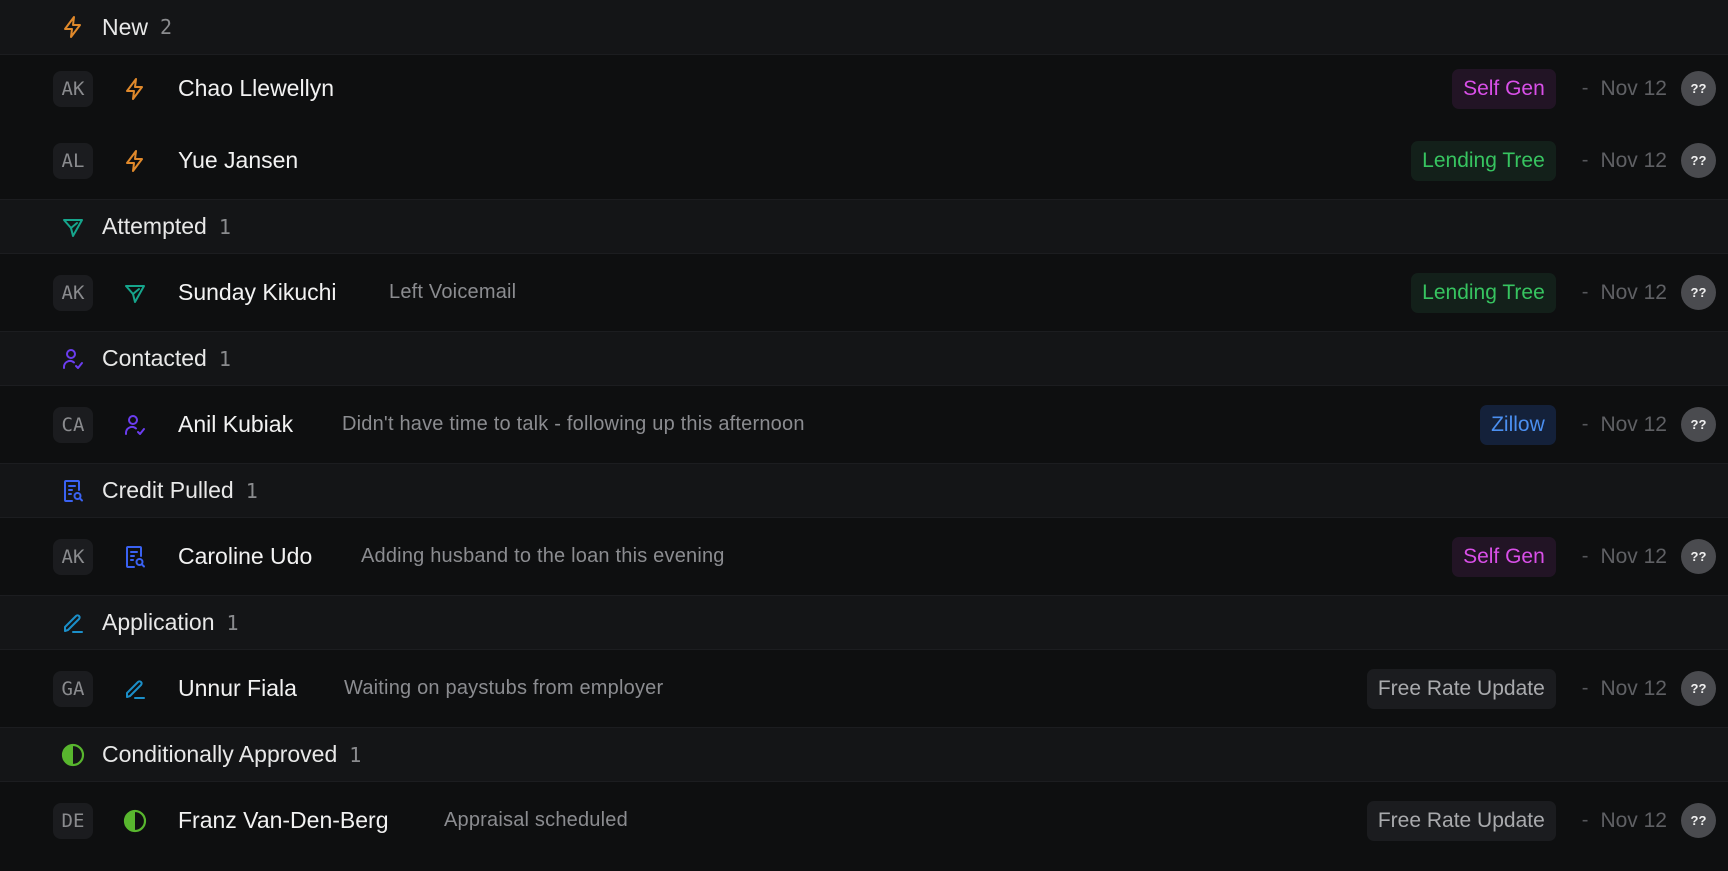 Image resolution: width=1728 pixels, height=871 pixels. What do you see at coordinates (166, 27) in the screenshot?
I see `group-count: 2` at bounding box center [166, 27].